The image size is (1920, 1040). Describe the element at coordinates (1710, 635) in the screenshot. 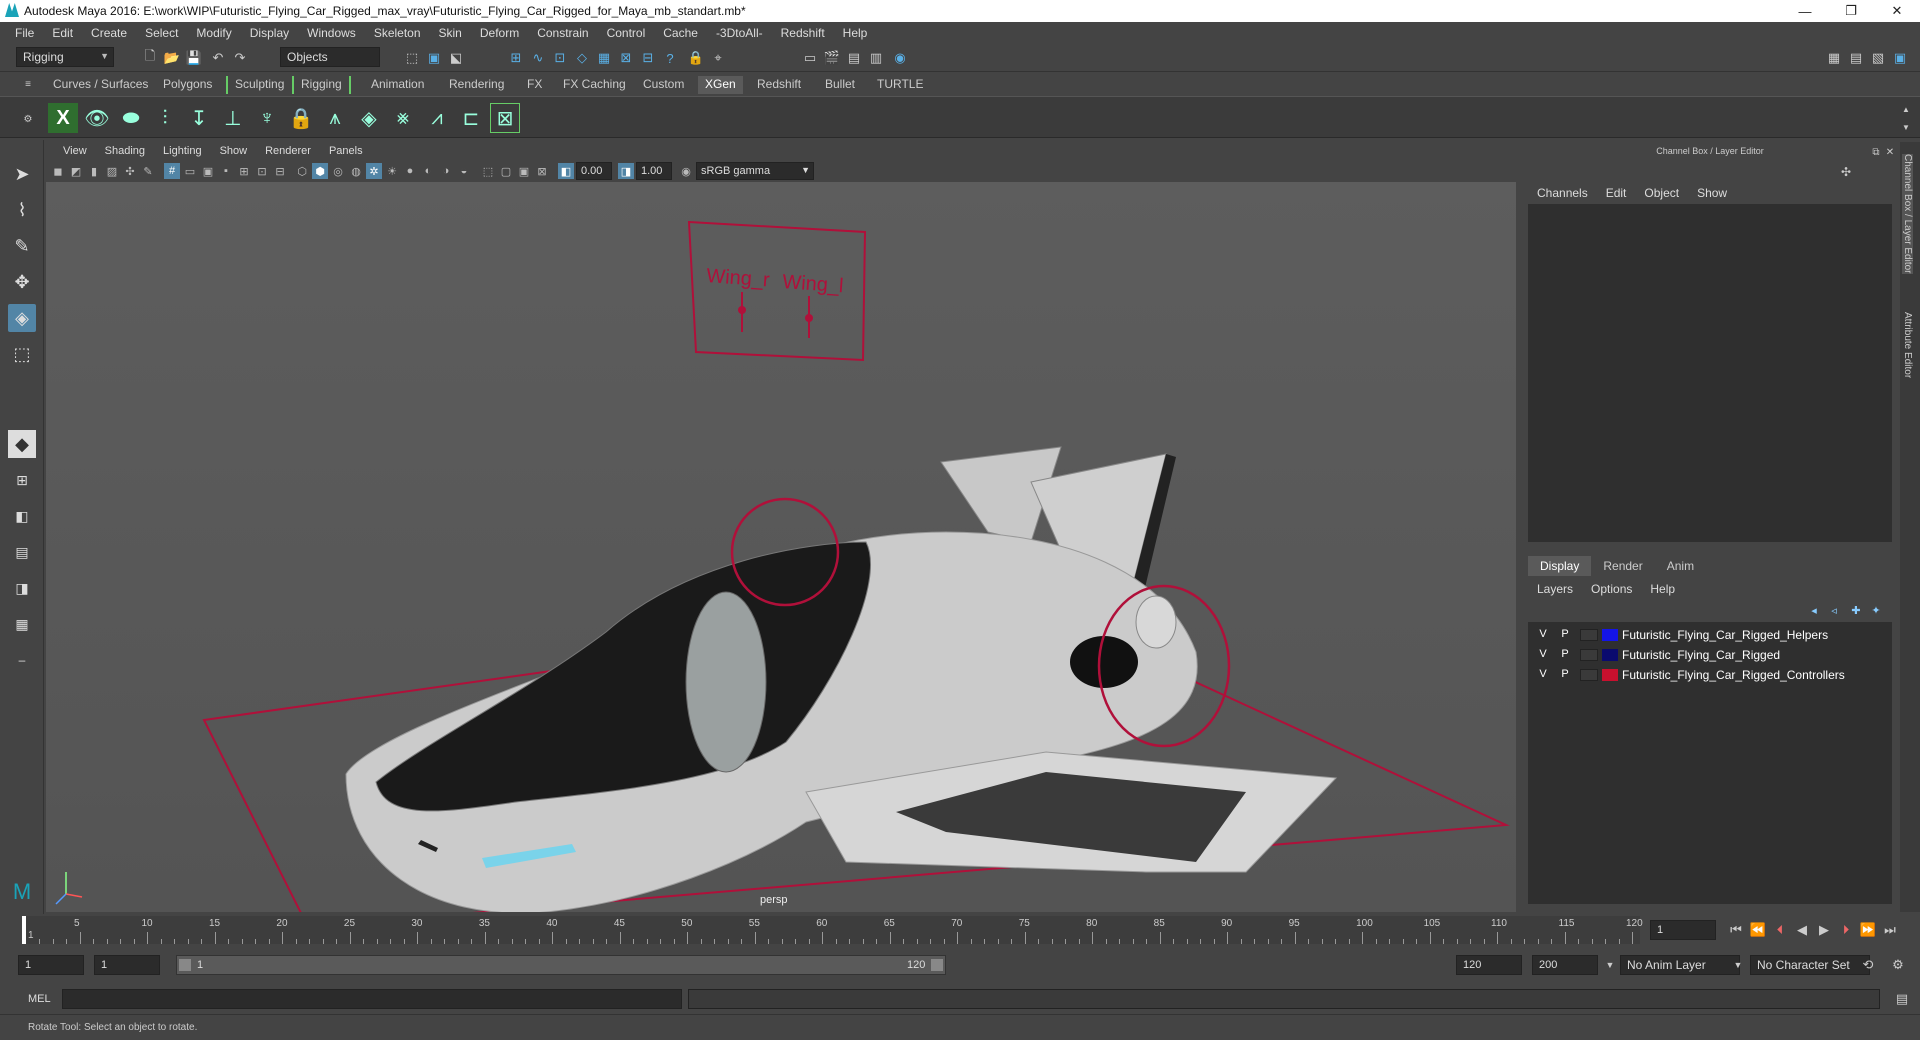

I see `layer-row: V P Futuristic_Flying_Car_Rigged_Helpers` at that location.